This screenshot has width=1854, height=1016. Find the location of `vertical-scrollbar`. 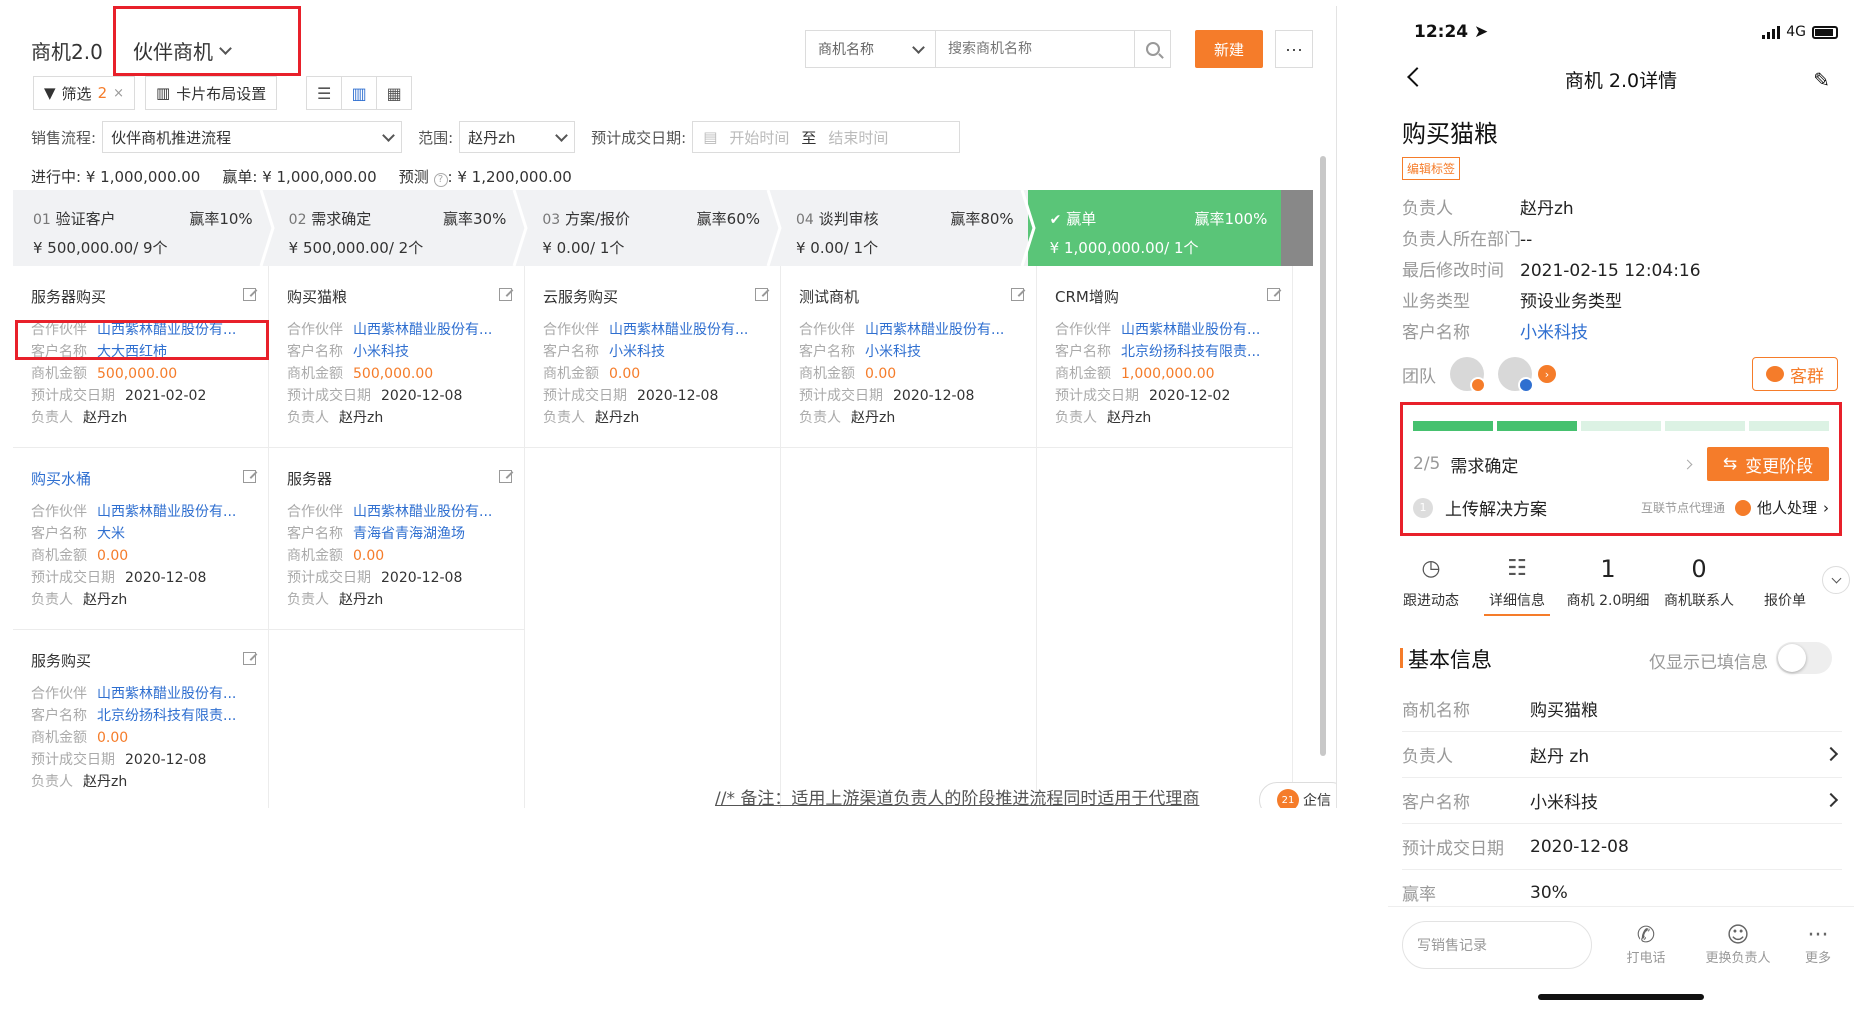

vertical-scrollbar is located at coordinates (1323, 456).